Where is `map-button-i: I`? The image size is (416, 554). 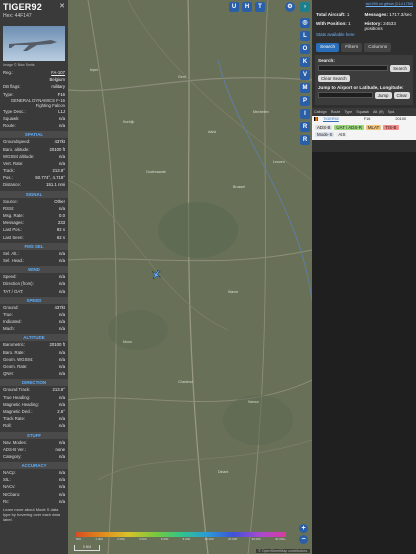
map-button-i: I is located at coordinates (305, 114).